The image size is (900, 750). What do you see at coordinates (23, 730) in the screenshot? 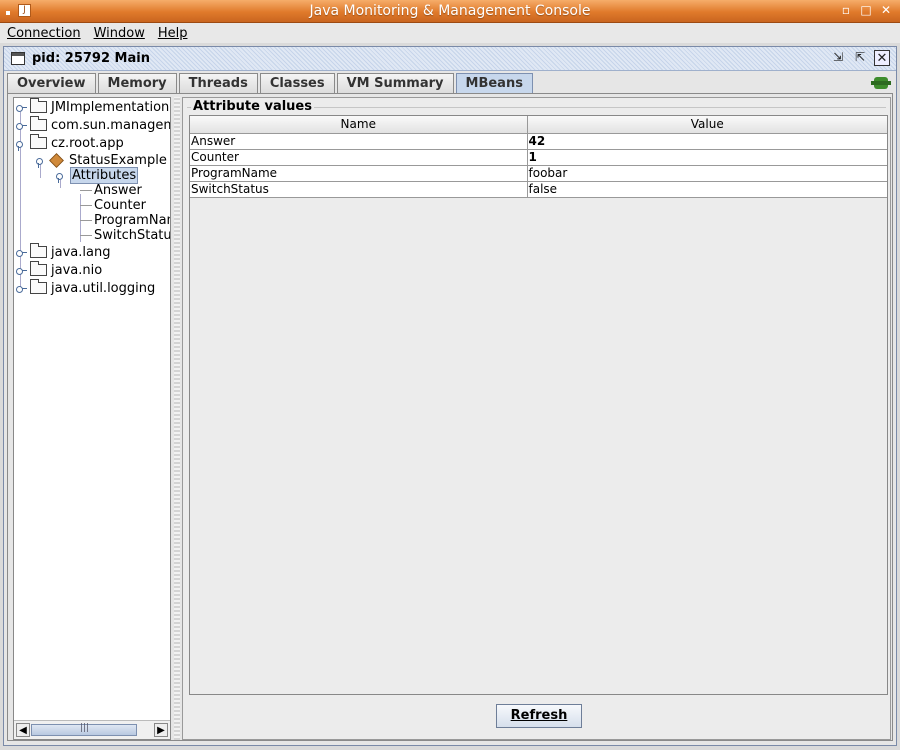
I see `scroll-left-icon: ◀` at bounding box center [23, 730].